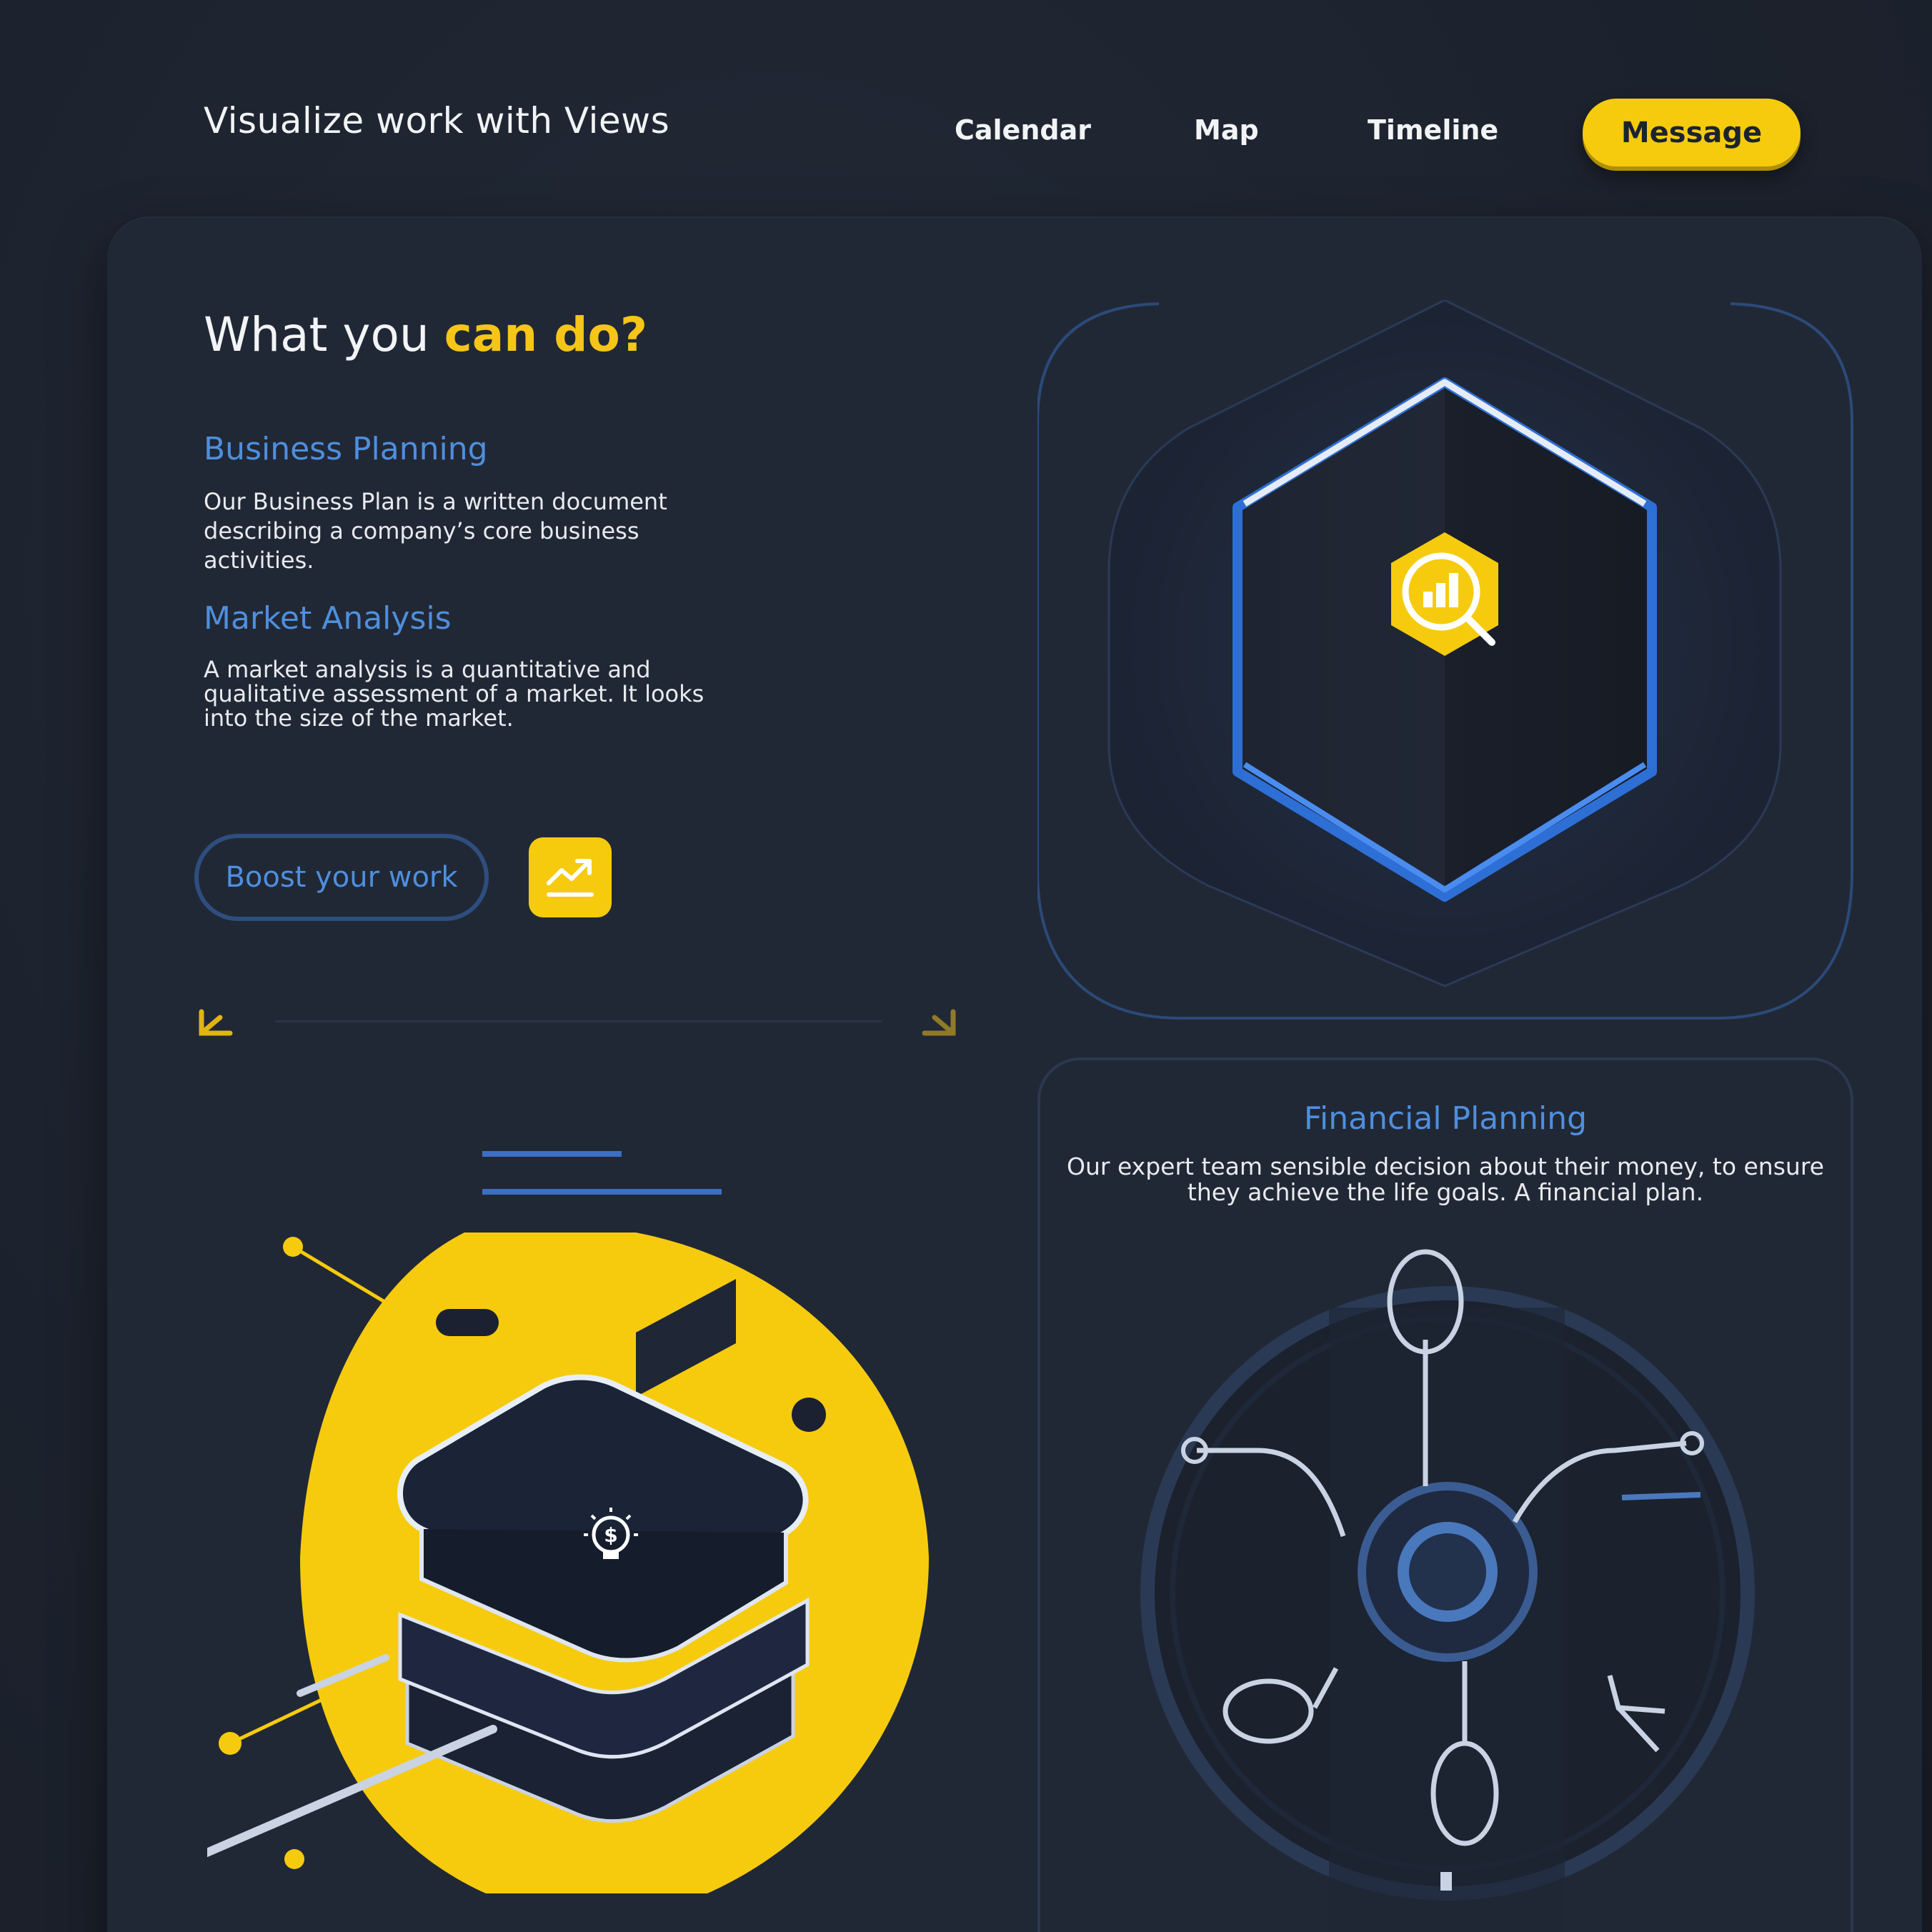 The width and height of the screenshot is (1932, 1932). Describe the element at coordinates (216, 1023) in the screenshot. I see `arrow-down-left-icon` at that location.